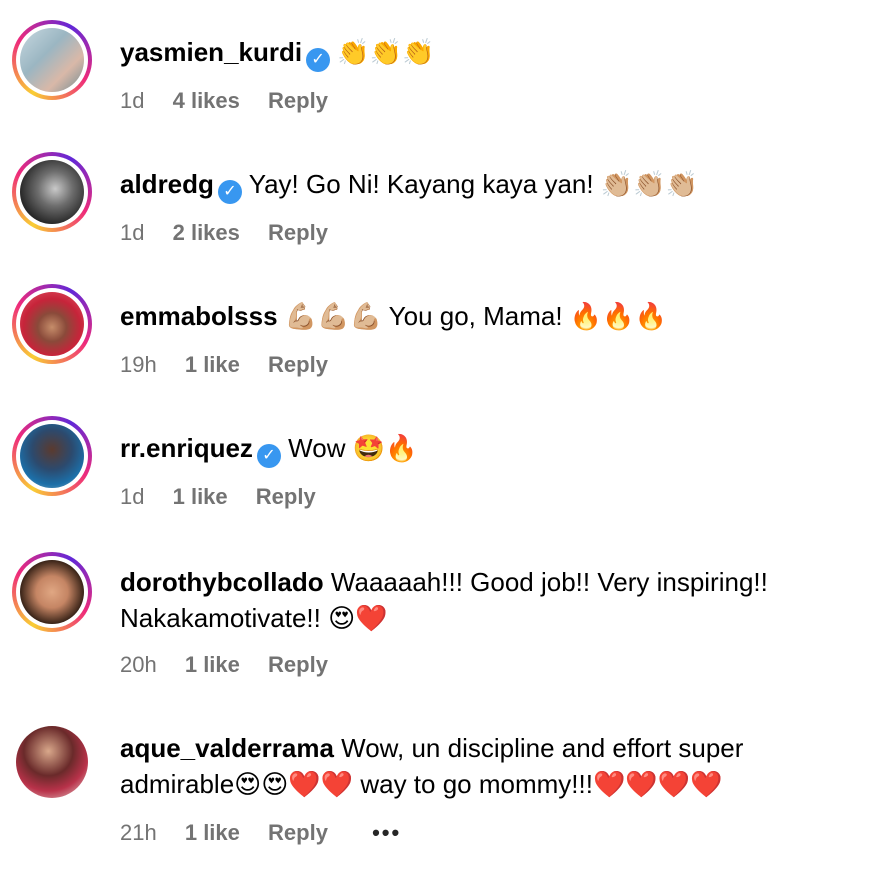 The height and width of the screenshot is (872, 892). Describe the element at coordinates (211, 52) in the screenshot. I see `username: yasmien_kurdi` at that location.